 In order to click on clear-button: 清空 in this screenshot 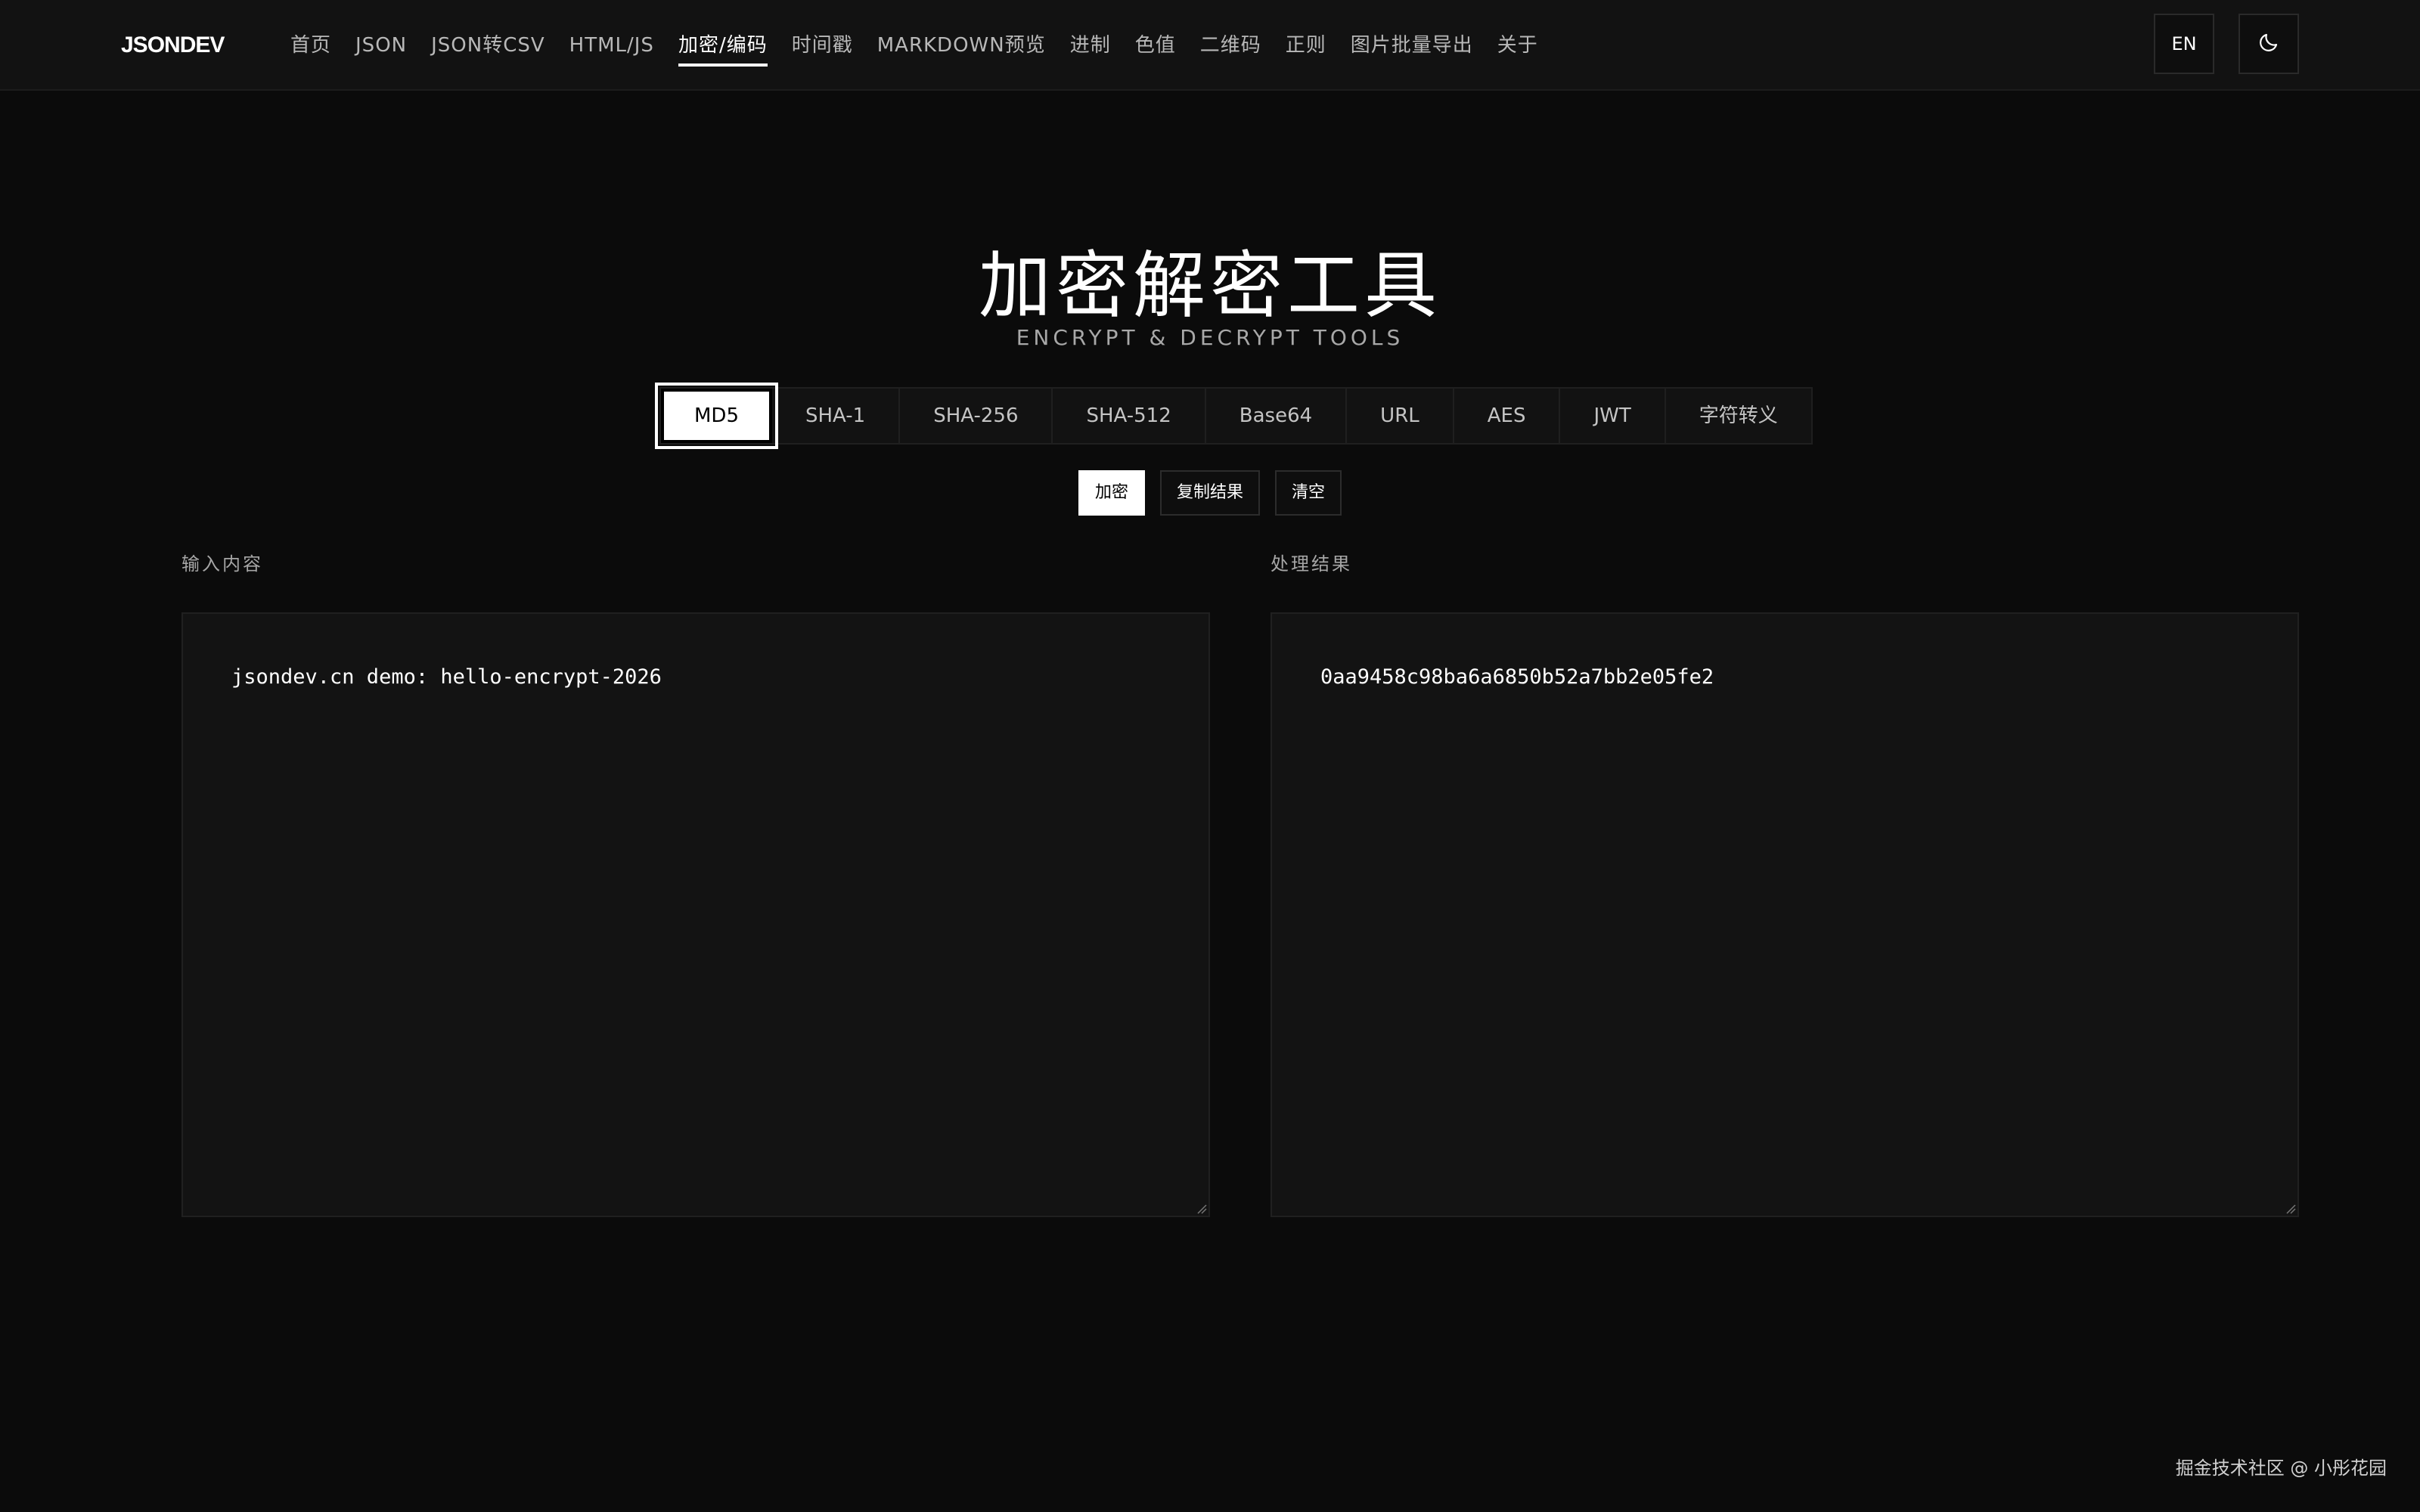, I will do `click(1308, 493)`.